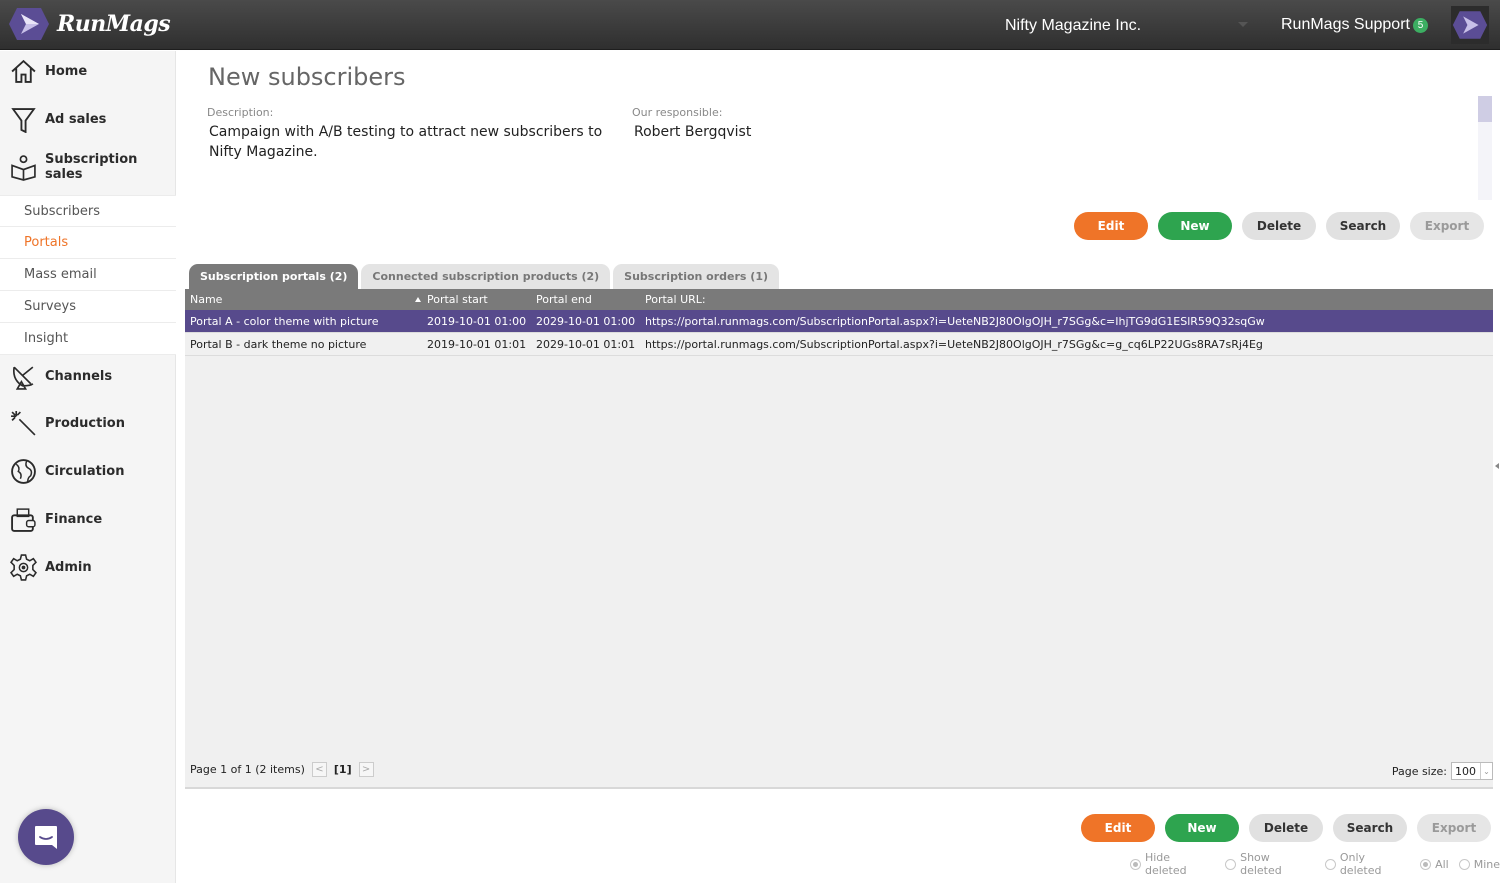 The image size is (1500, 883). Describe the element at coordinates (68, 567) in the screenshot. I see `sidebar-item-label: Admin` at that location.